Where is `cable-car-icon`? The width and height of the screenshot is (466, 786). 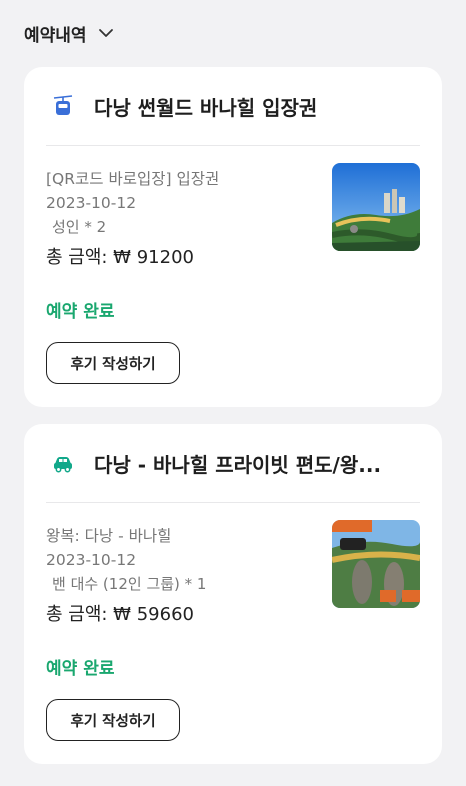 cable-car-icon is located at coordinates (63, 105).